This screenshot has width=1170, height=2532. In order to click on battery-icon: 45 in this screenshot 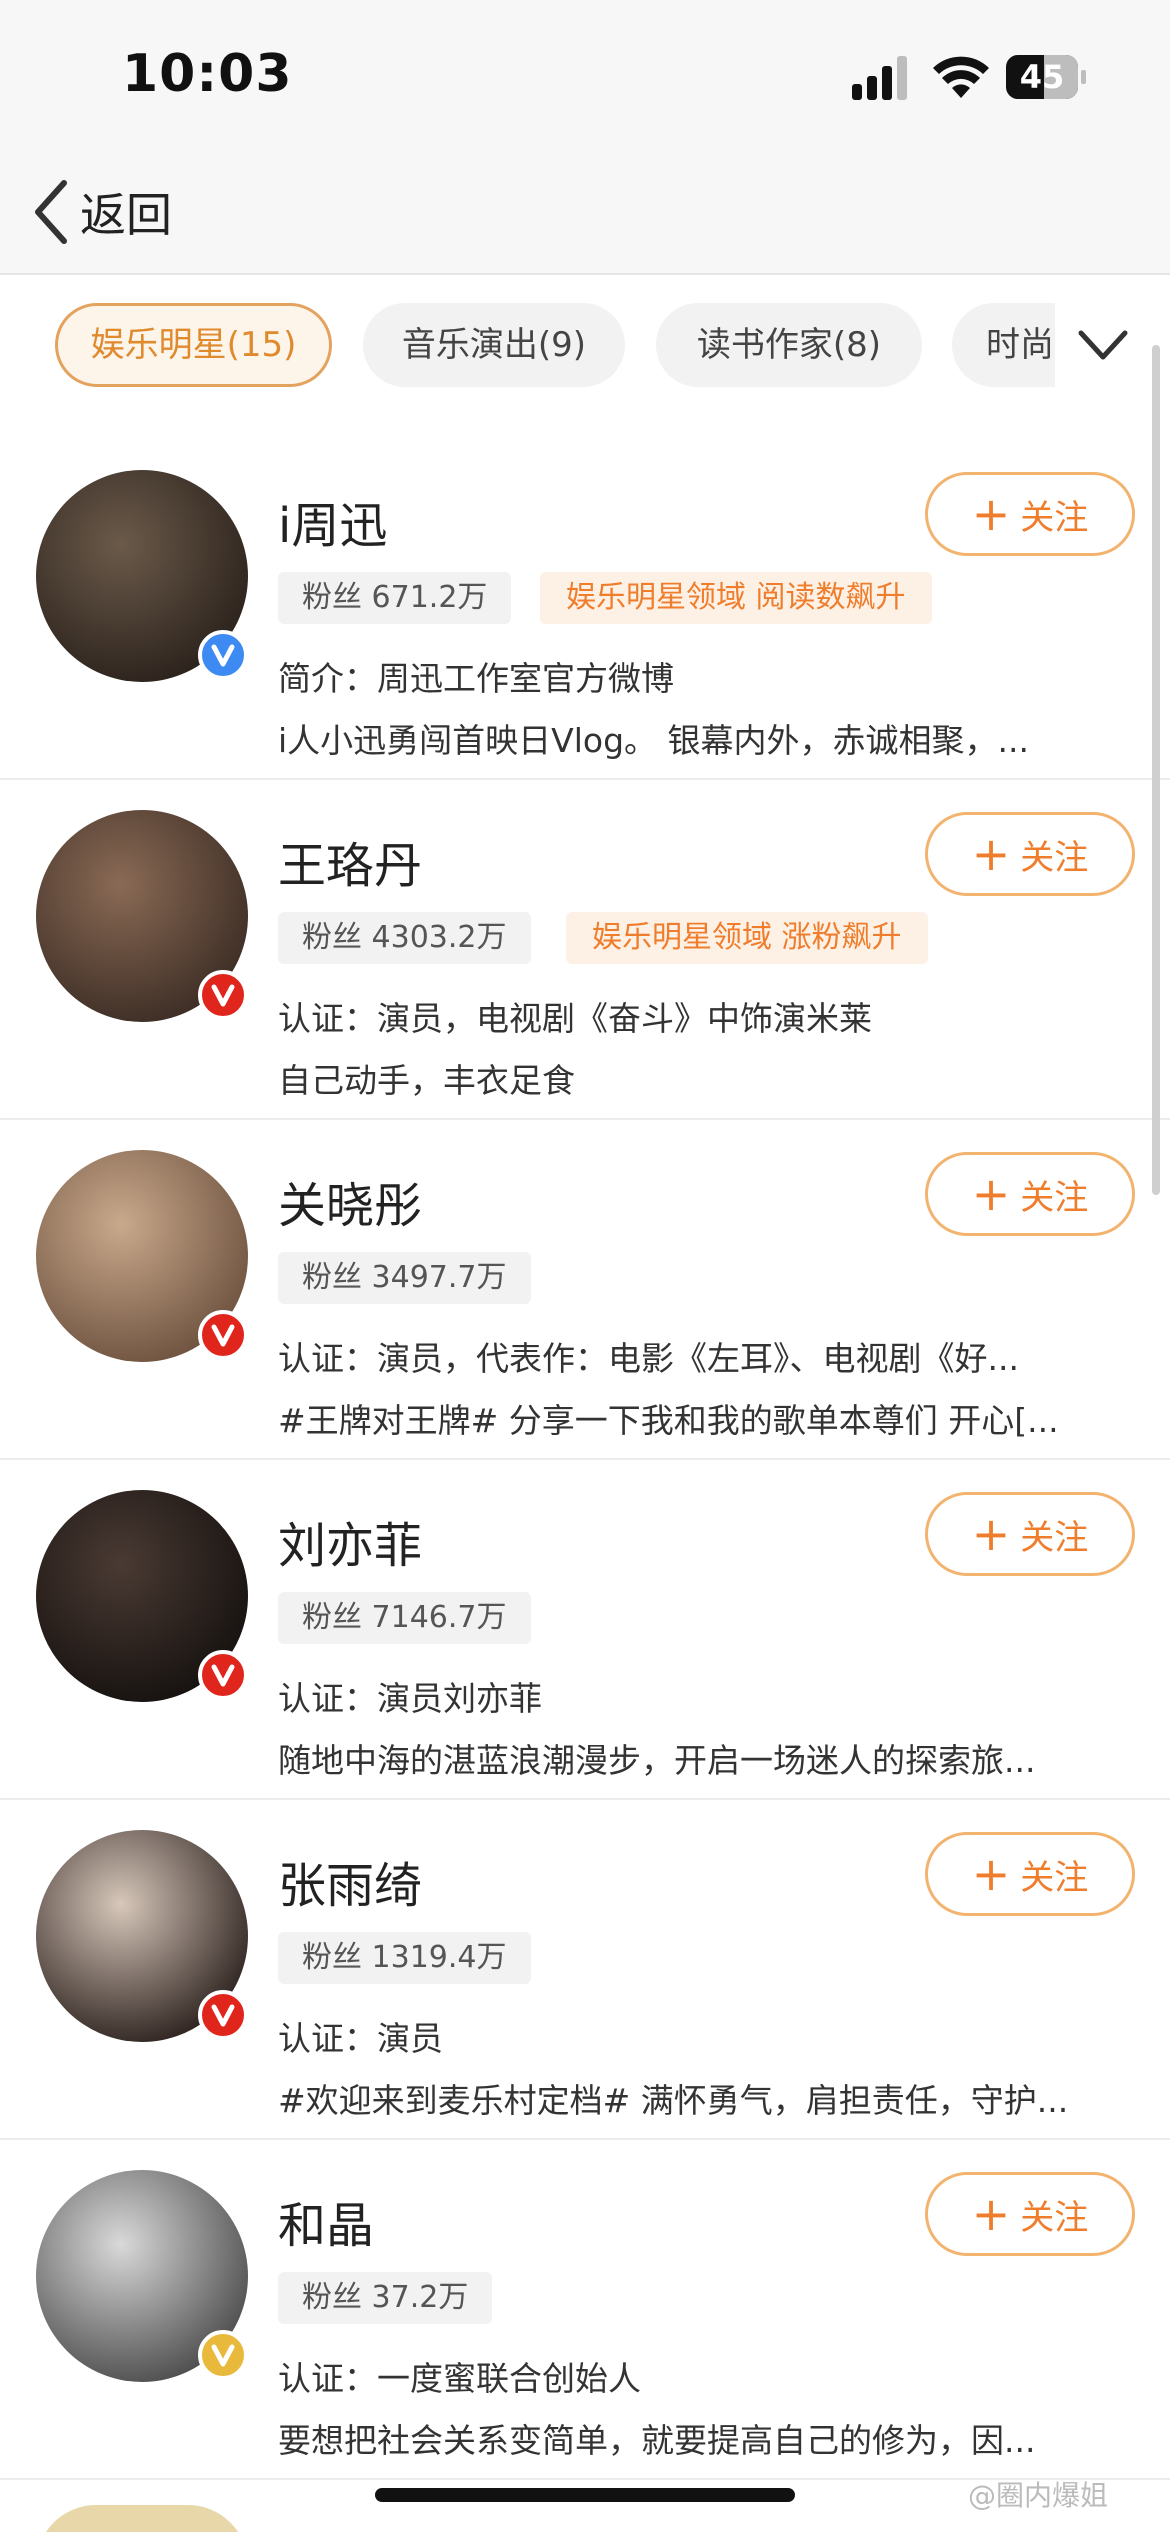, I will do `click(1046, 77)`.